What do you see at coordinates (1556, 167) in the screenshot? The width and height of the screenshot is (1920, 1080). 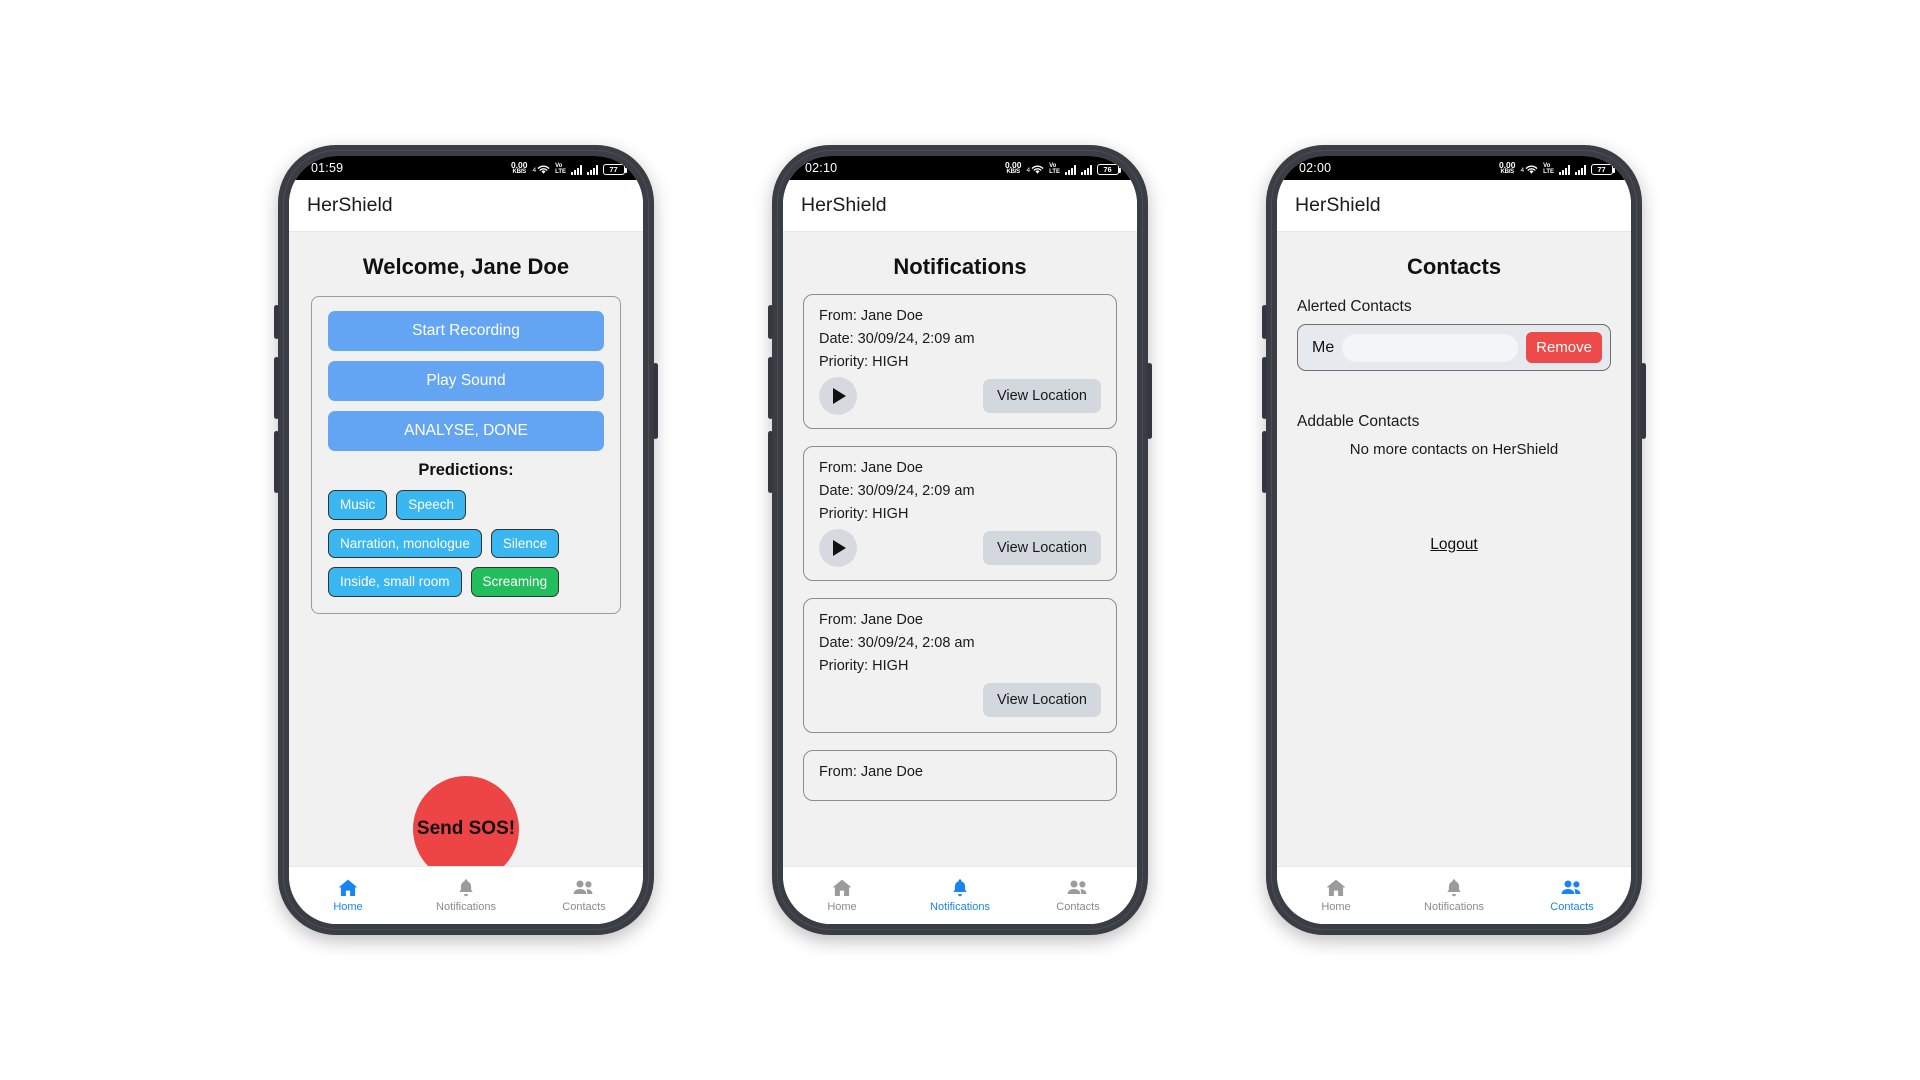 I see `status-icons: 0.00 KB/S 4 Vo LTE 77` at bounding box center [1556, 167].